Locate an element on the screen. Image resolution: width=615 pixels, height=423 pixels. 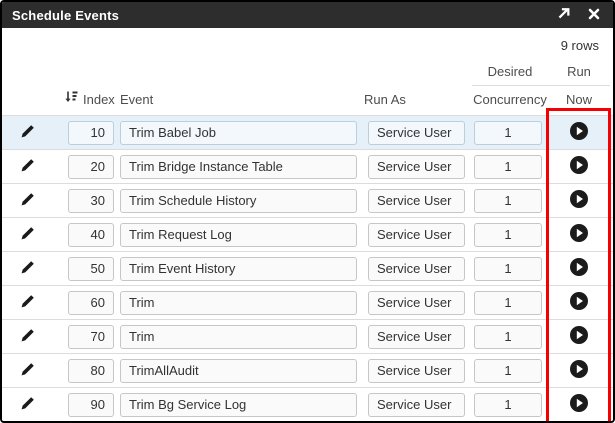
close-icon is located at coordinates (594, 15).